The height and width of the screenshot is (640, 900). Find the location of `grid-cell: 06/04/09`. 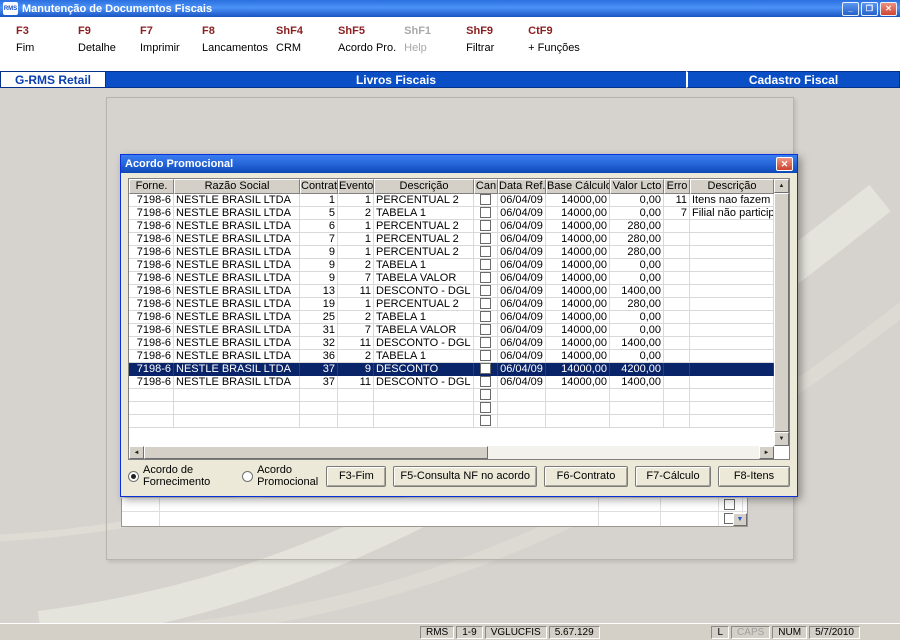

grid-cell: 06/04/09 is located at coordinates (522, 343).